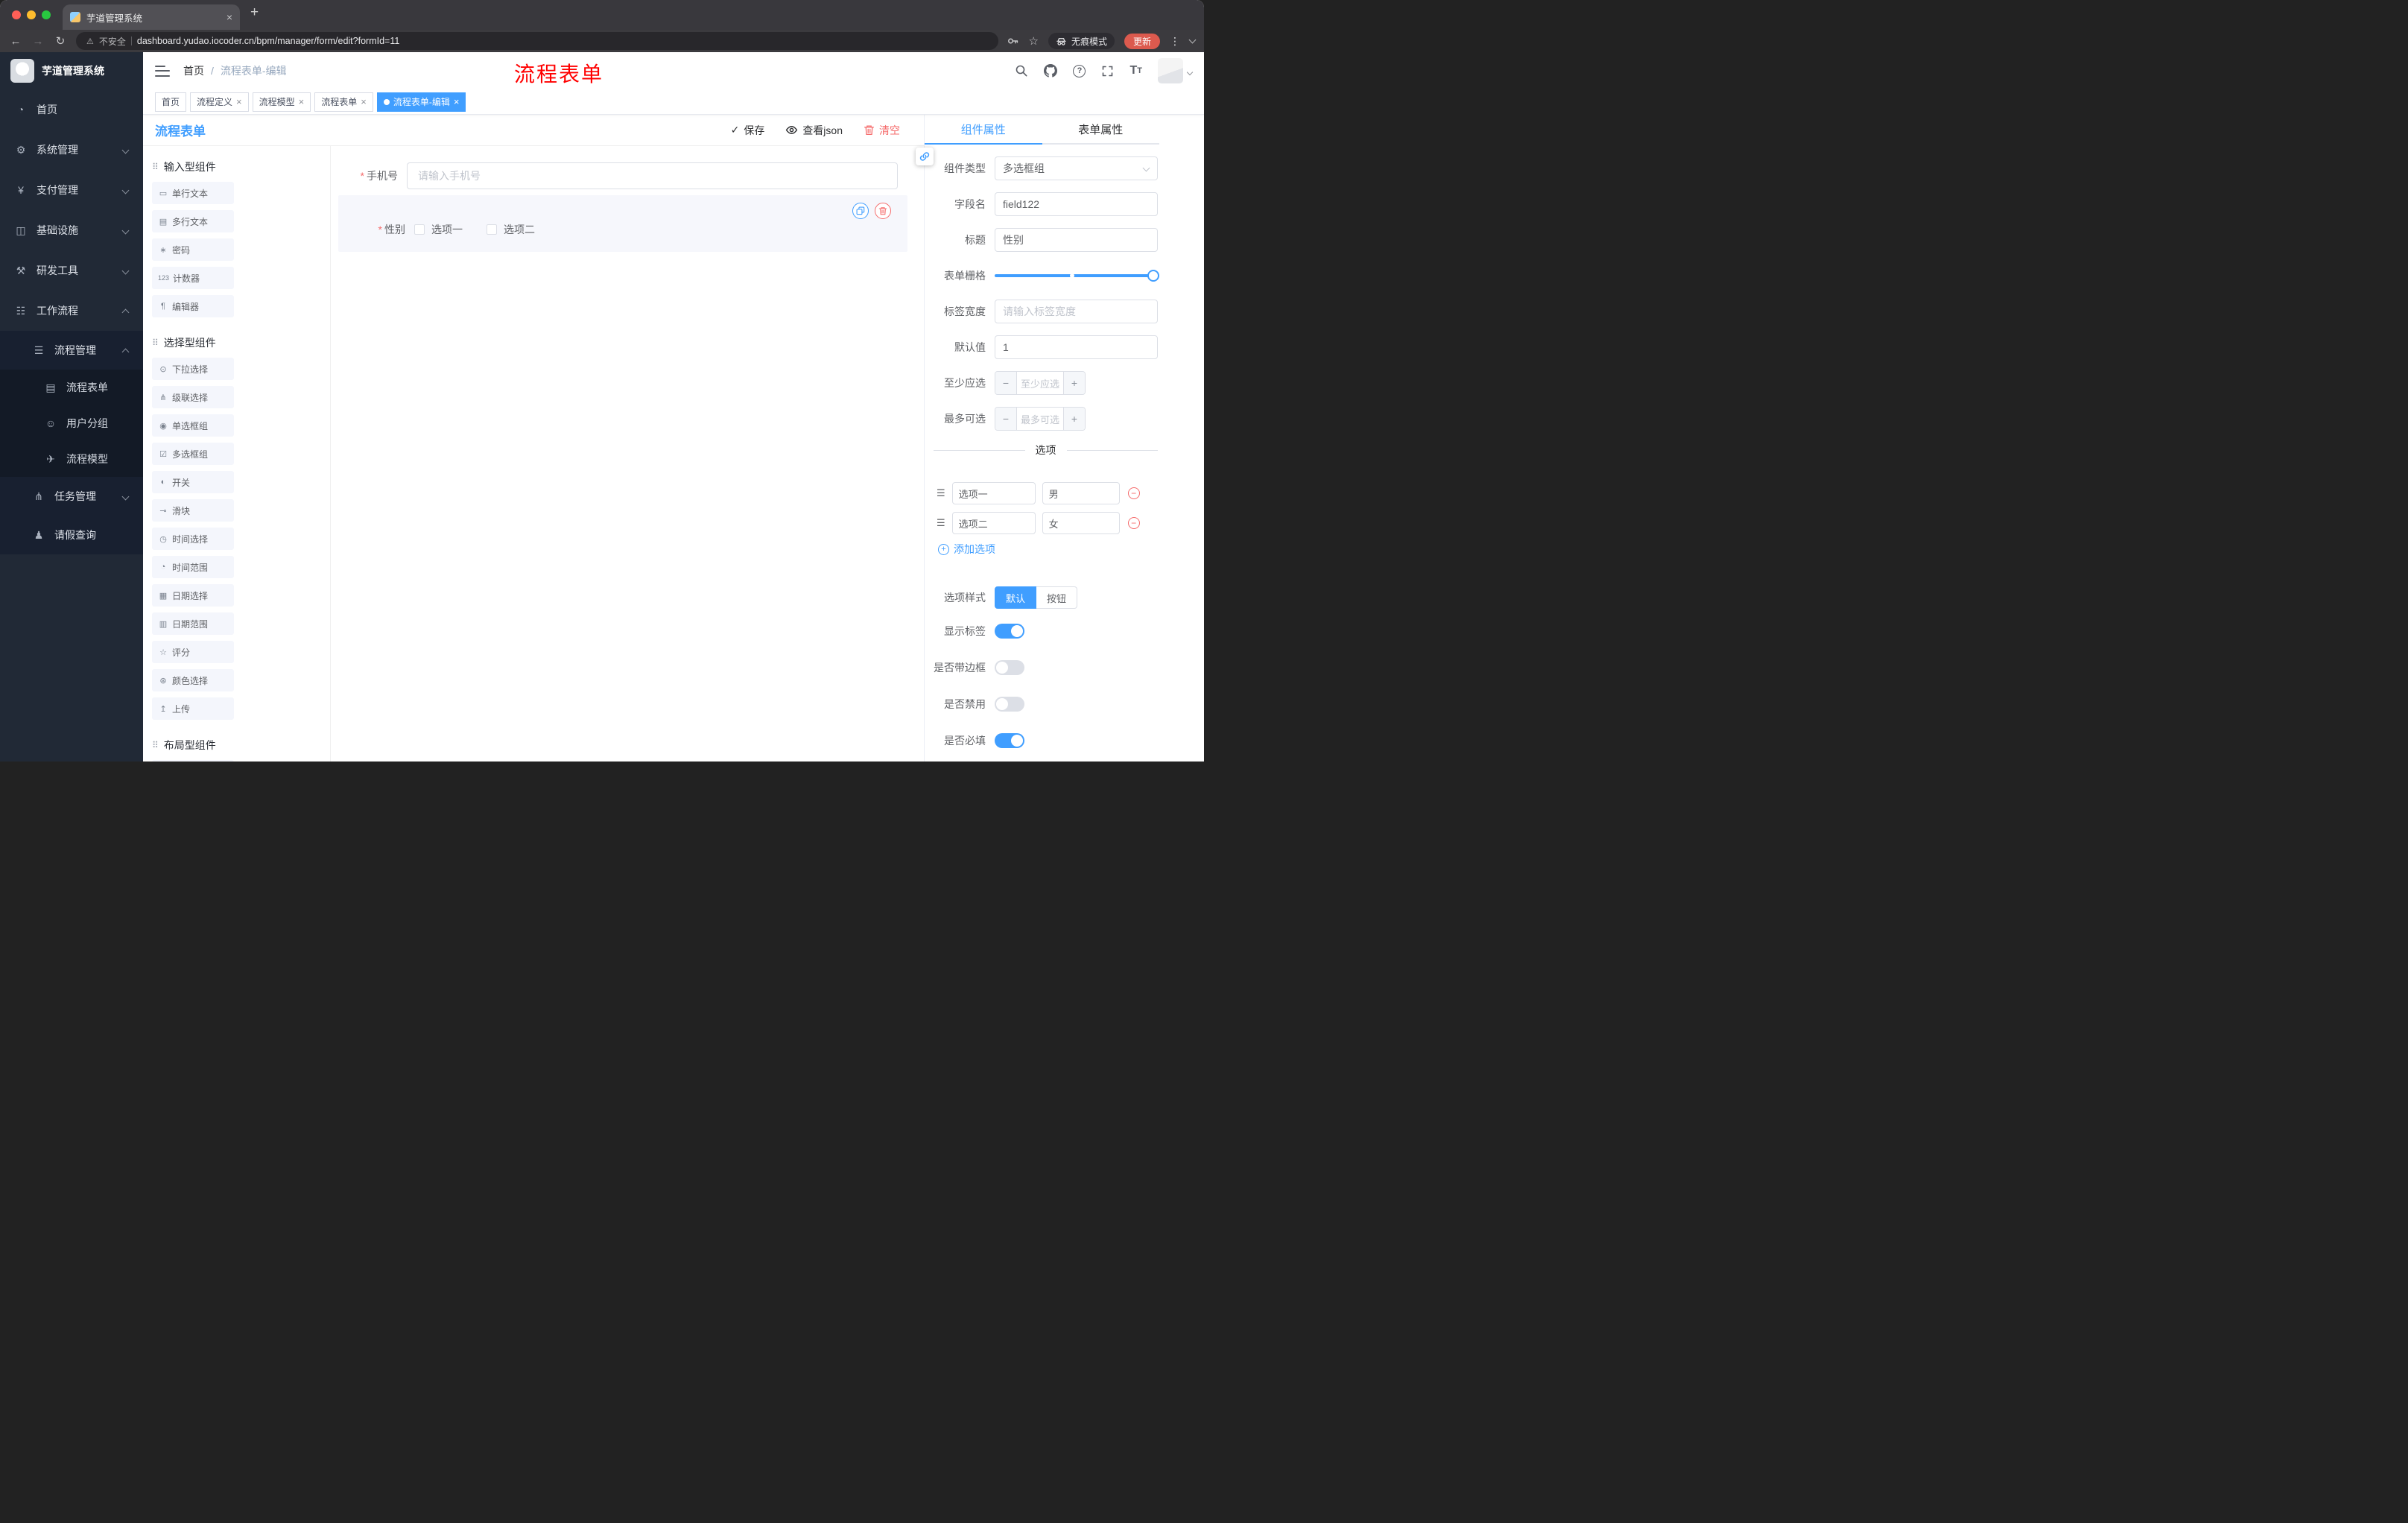  Describe the element at coordinates (814, 131) in the screenshot. I see `view-json-button: 查看json` at that location.